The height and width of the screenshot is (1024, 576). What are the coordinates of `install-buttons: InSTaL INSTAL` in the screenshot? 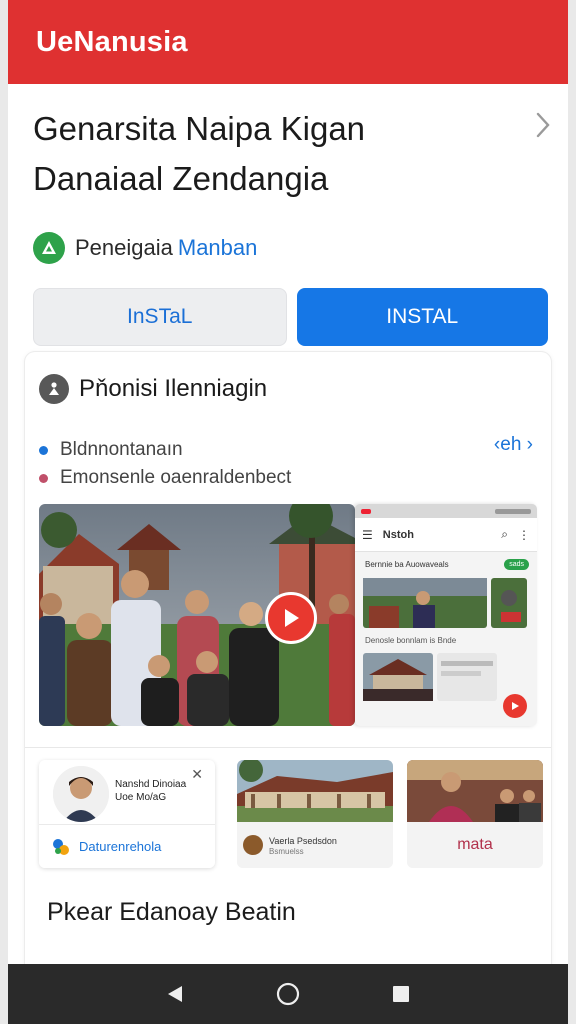 It's located at (288, 305).